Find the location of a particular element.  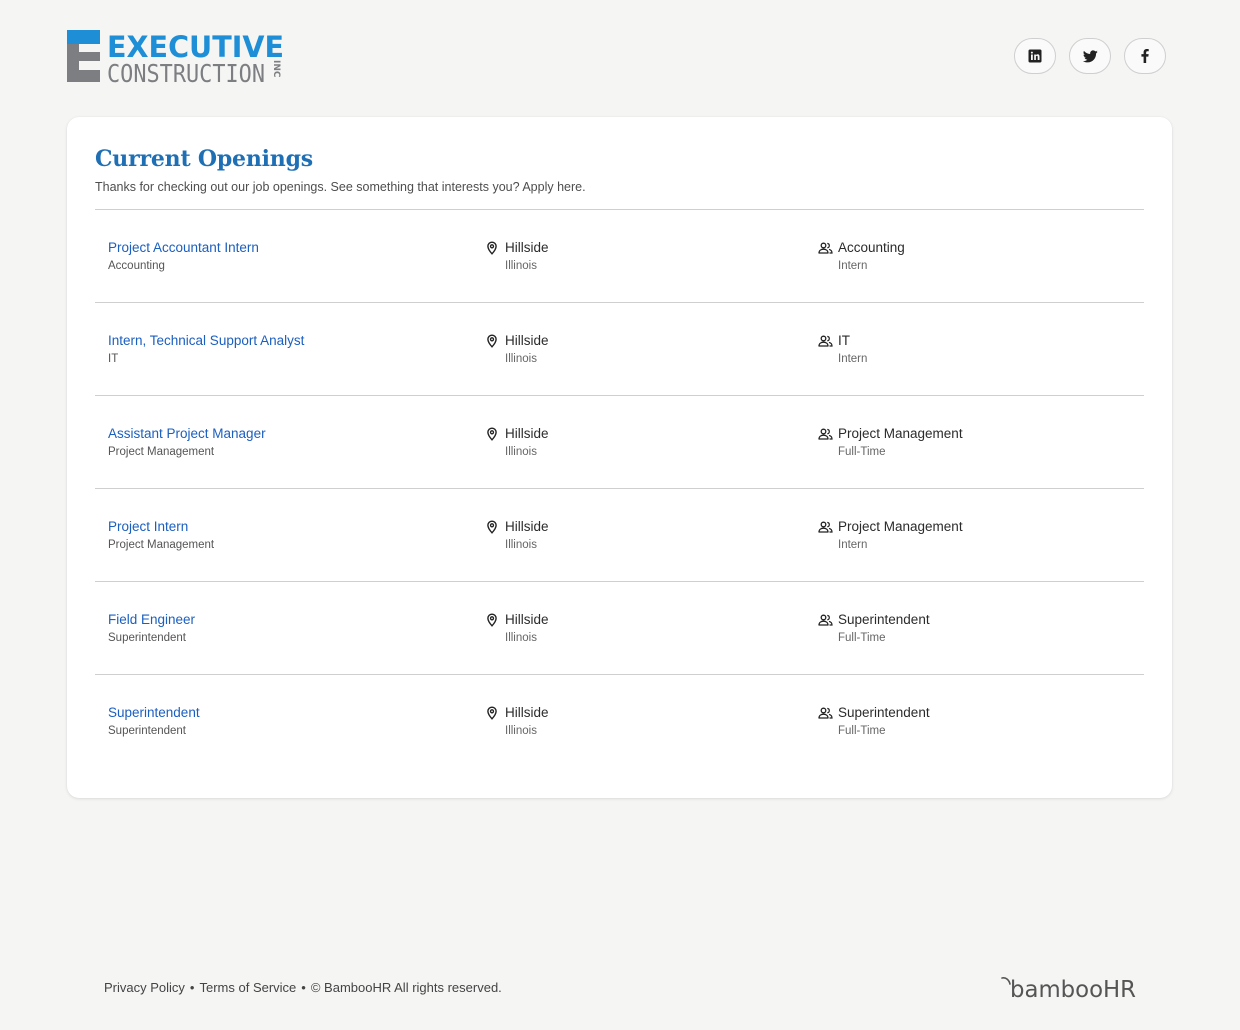

job-team-cell: IT Intern is located at coordinates (842, 349).